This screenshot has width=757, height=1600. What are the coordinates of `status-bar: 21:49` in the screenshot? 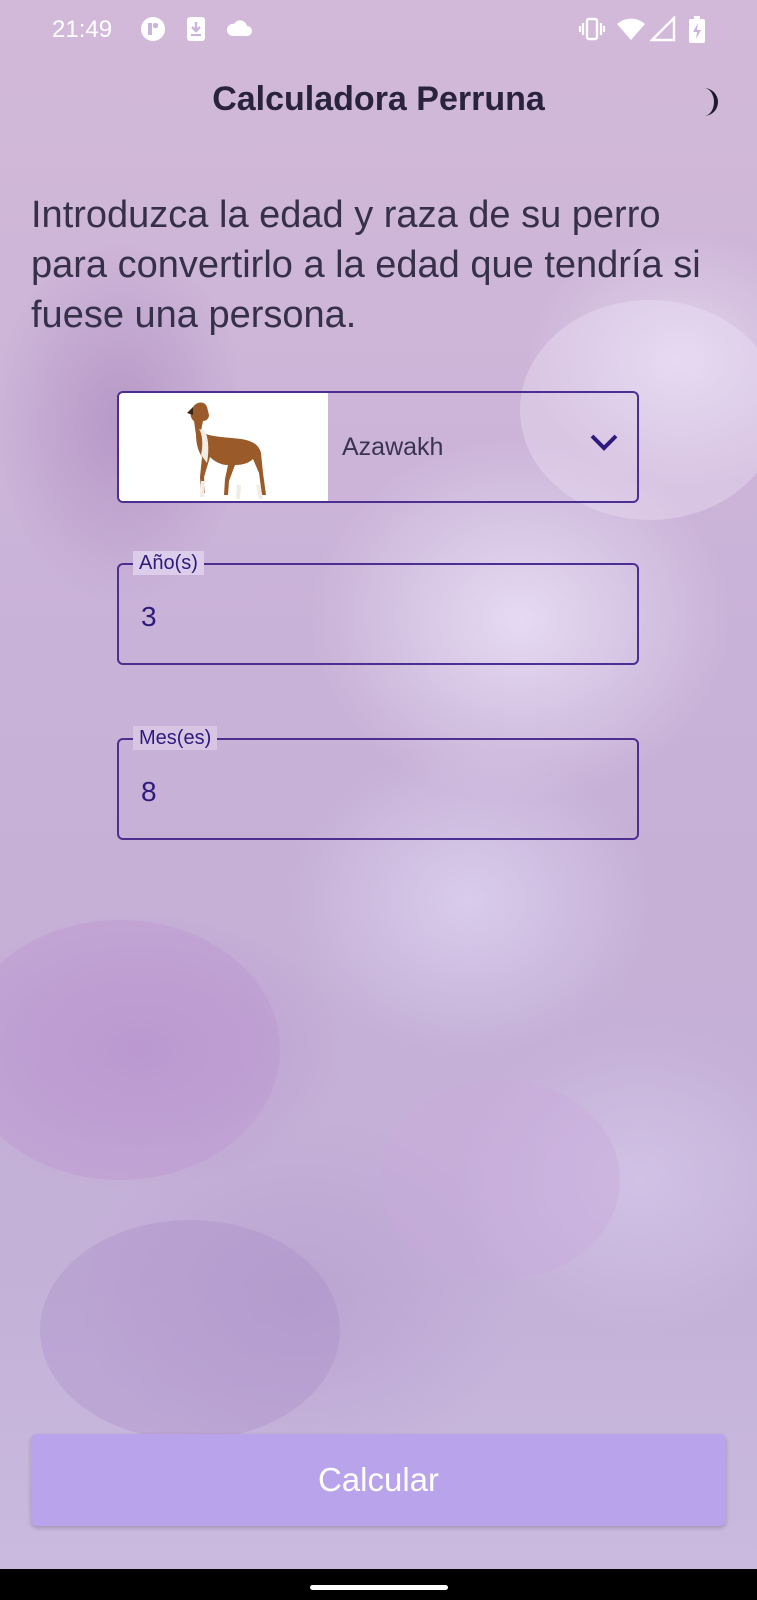 It's located at (378, 31).